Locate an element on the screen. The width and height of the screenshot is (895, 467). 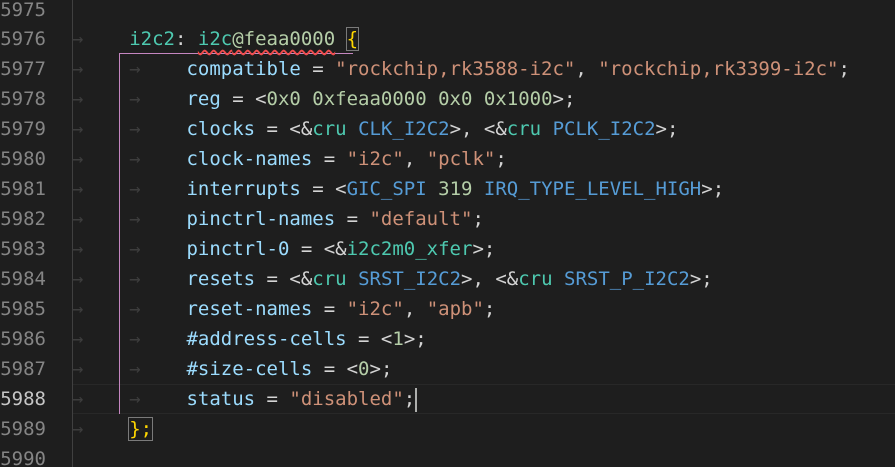
number-value: 0 is located at coordinates (364, 369).